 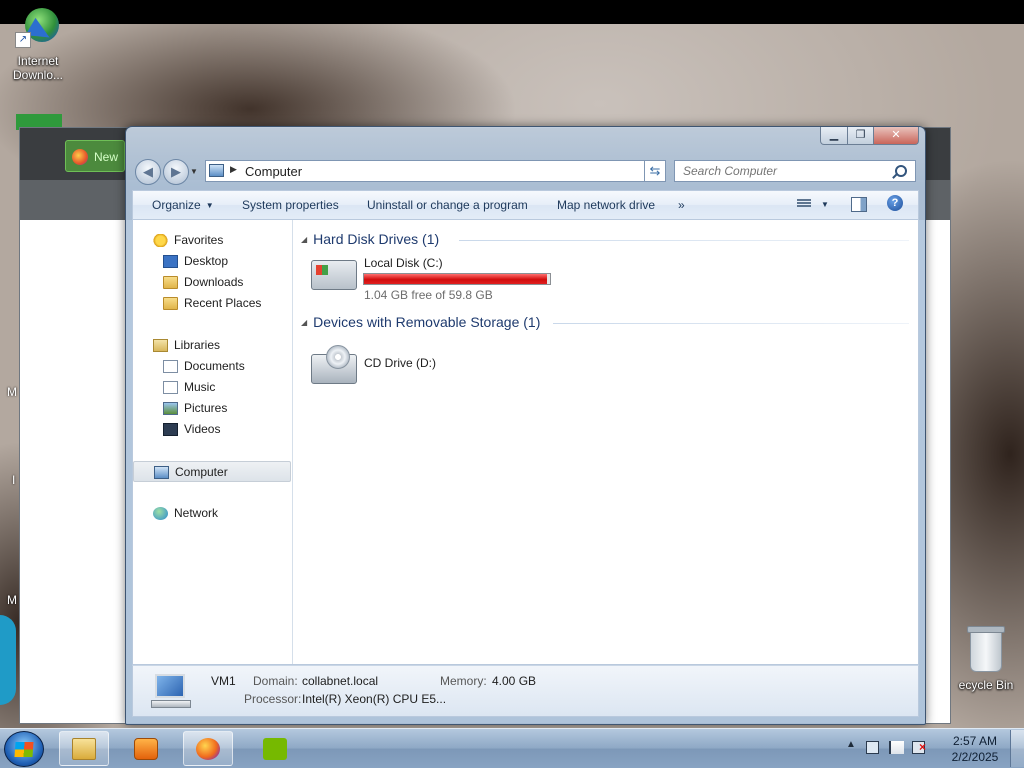 I want to click on show-hidden-icons-button: ▲, so click(x=851, y=744).